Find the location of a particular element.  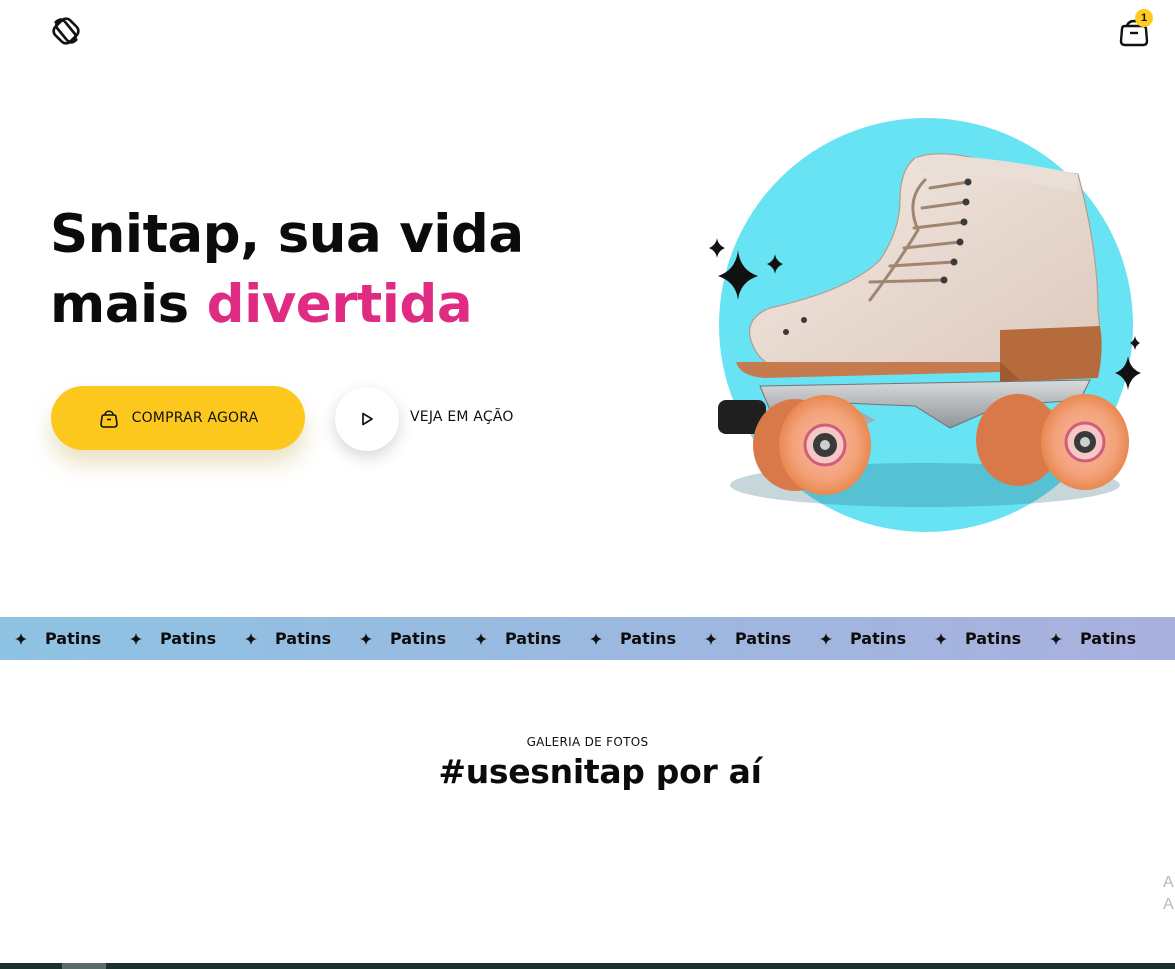

hero-title: Snitap, sua vida mais divertida is located at coordinates (330, 270).